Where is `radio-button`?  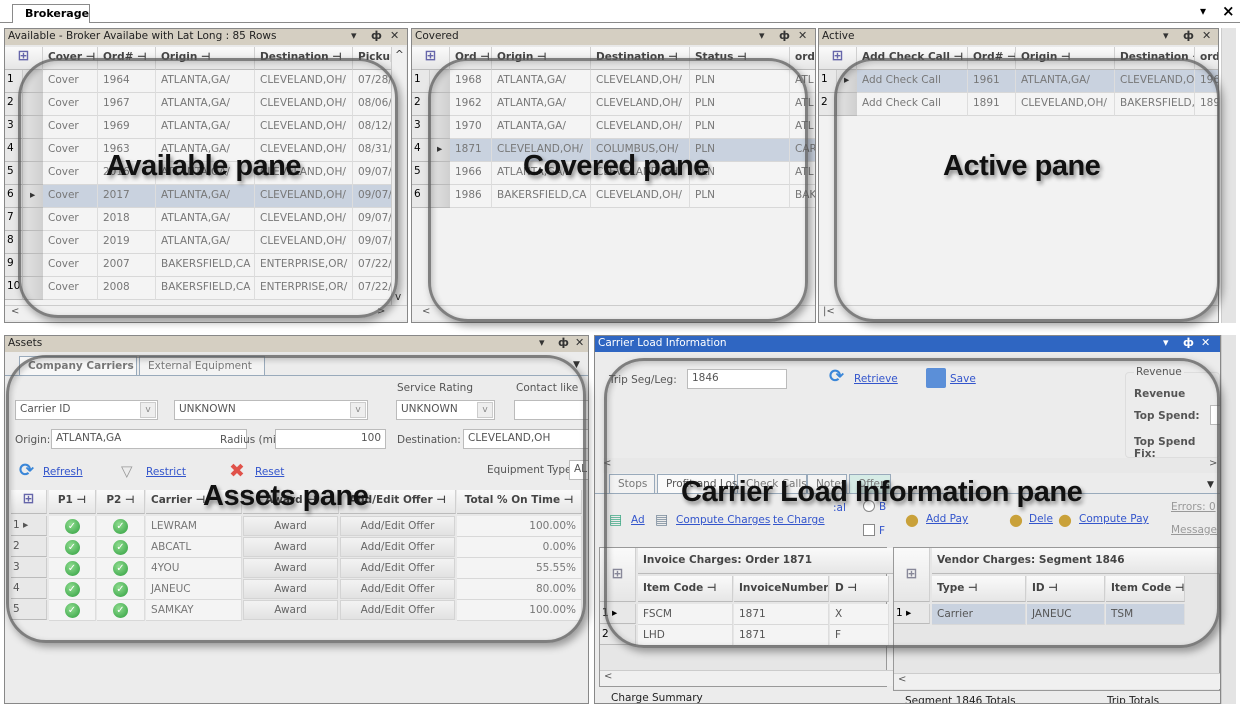
radio-button is located at coordinates (869, 506).